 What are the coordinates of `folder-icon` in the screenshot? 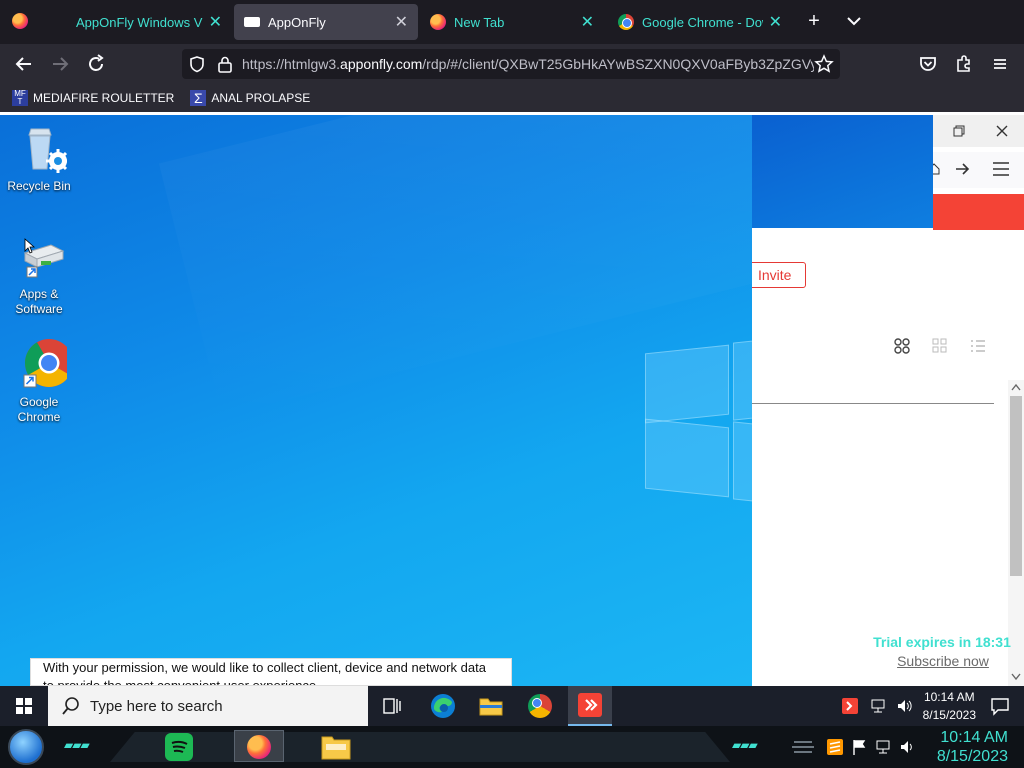 It's located at (491, 707).